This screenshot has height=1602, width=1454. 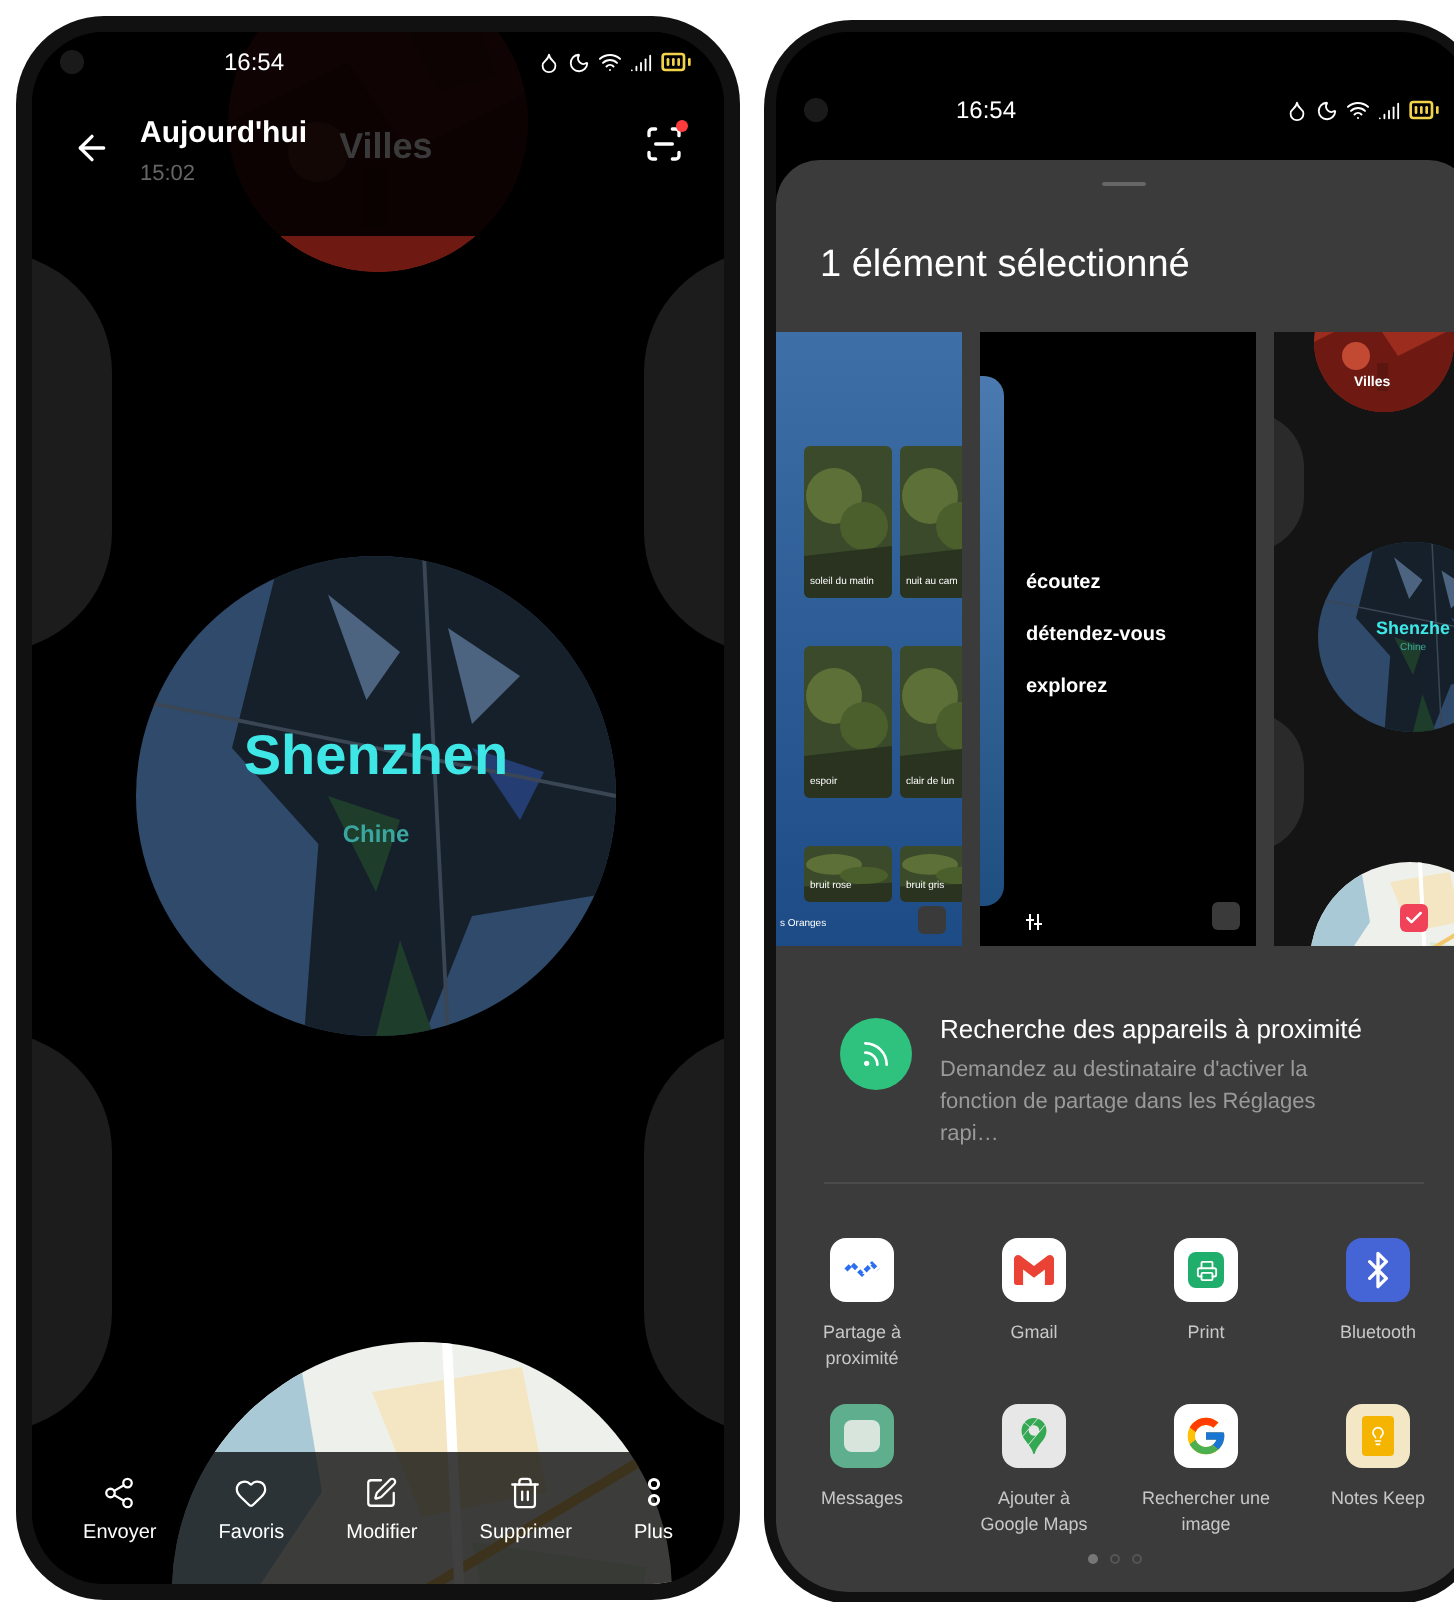 I want to click on trash-icon, so click(x=525, y=1493).